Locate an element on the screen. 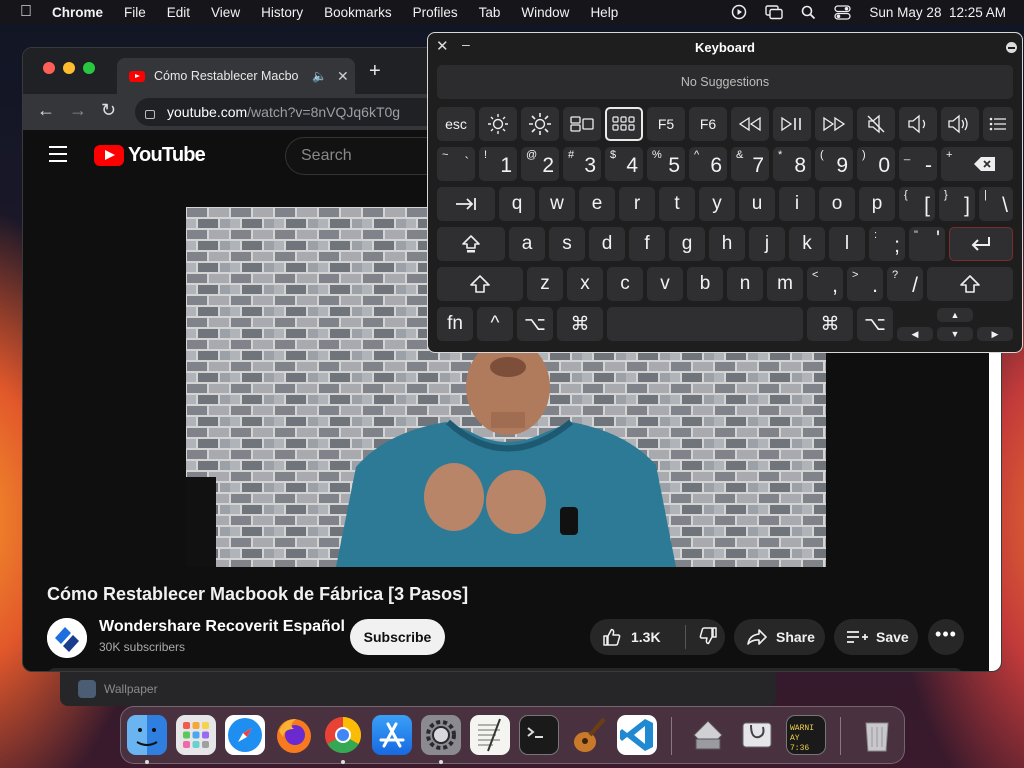 The image size is (1024, 768). menu-window: Window is located at coordinates (545, 12).